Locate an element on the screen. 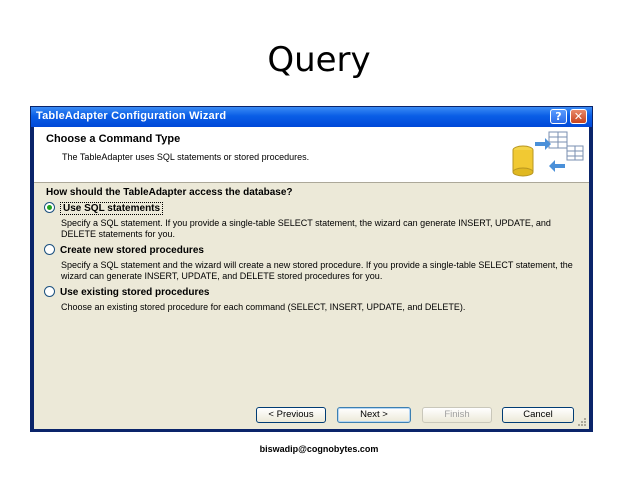  title-bar: TableAdapter Configuration Wizard ? ✕ is located at coordinates (311, 117).